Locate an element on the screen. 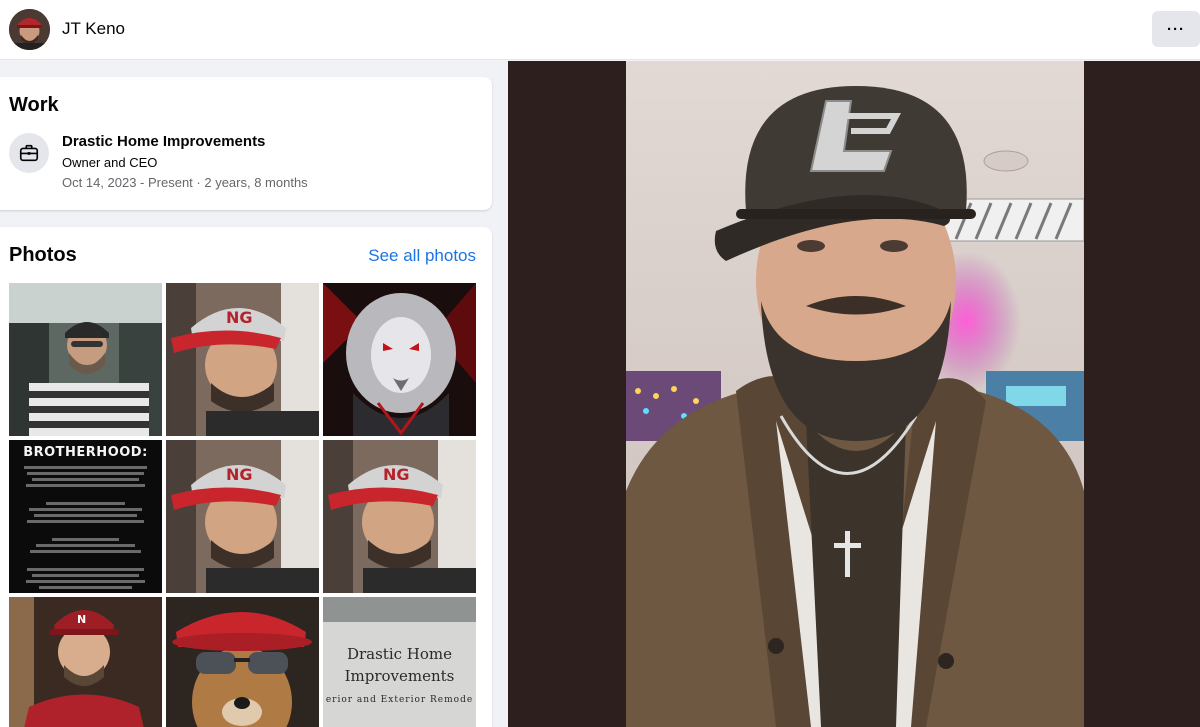 The width and height of the screenshot is (1200, 727). profile-name: JT Keno is located at coordinates (93, 29).